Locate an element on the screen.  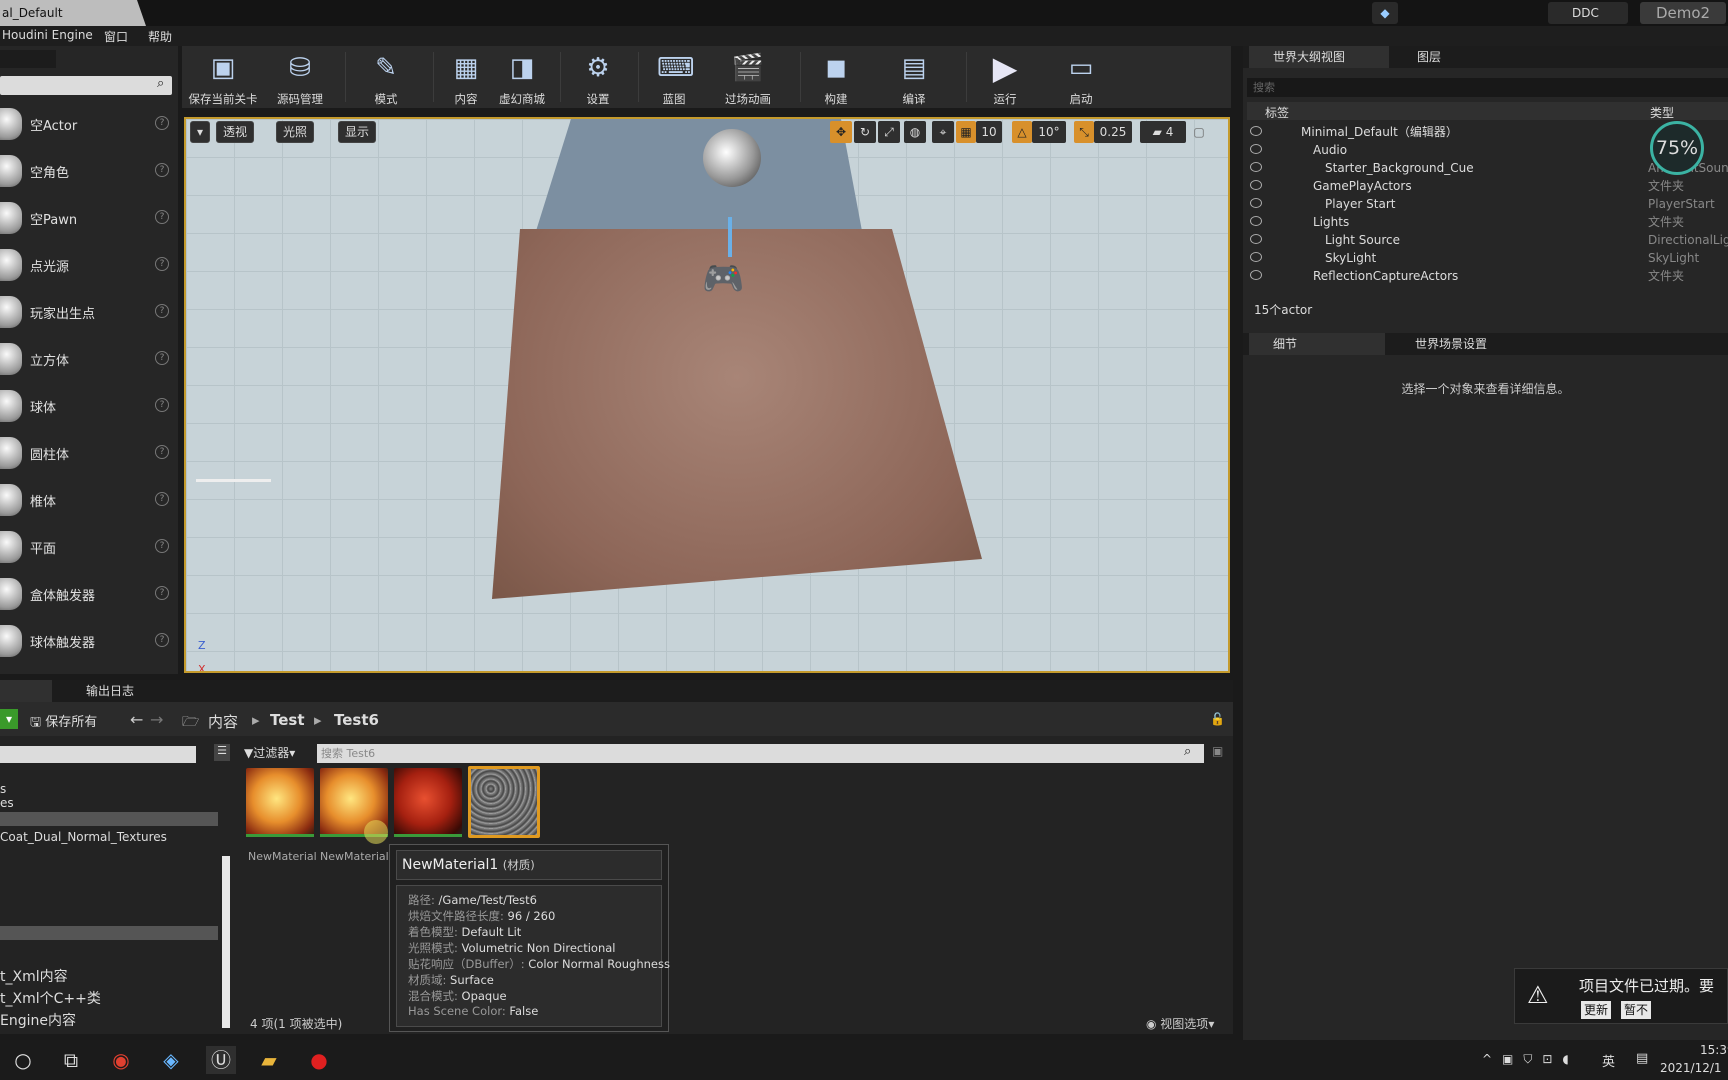
breadcrumb-test6: Test6 is located at coordinates (356, 720).